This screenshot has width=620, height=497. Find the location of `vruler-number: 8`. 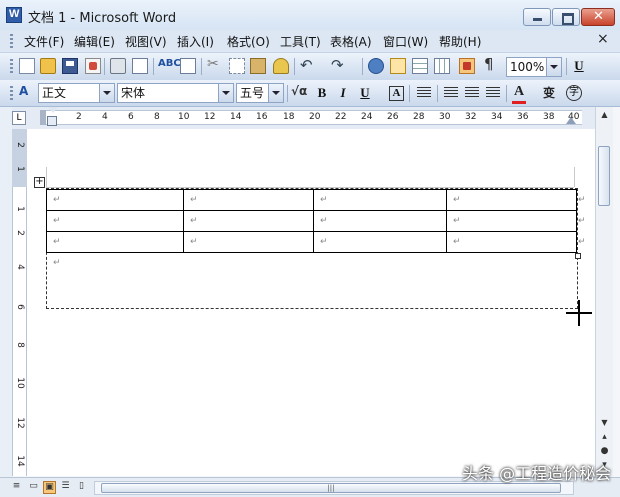

vruler-number: 8 is located at coordinates (20, 345).